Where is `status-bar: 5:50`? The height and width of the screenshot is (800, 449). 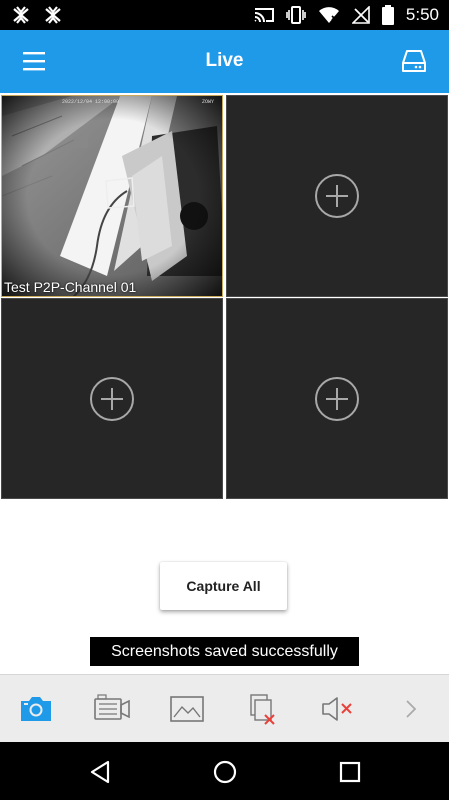 status-bar: 5:50 is located at coordinates (224, 15).